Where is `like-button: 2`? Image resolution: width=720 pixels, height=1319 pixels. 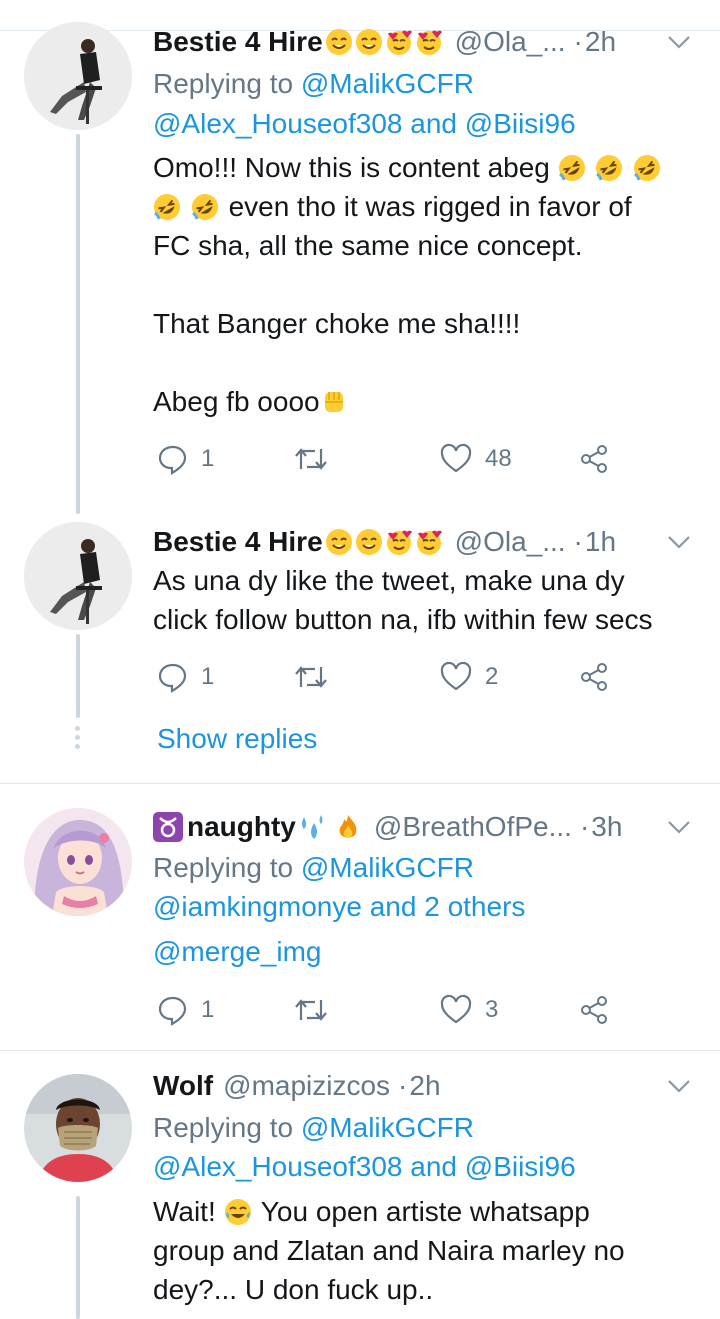
like-button: 2 is located at coordinates (468, 677).